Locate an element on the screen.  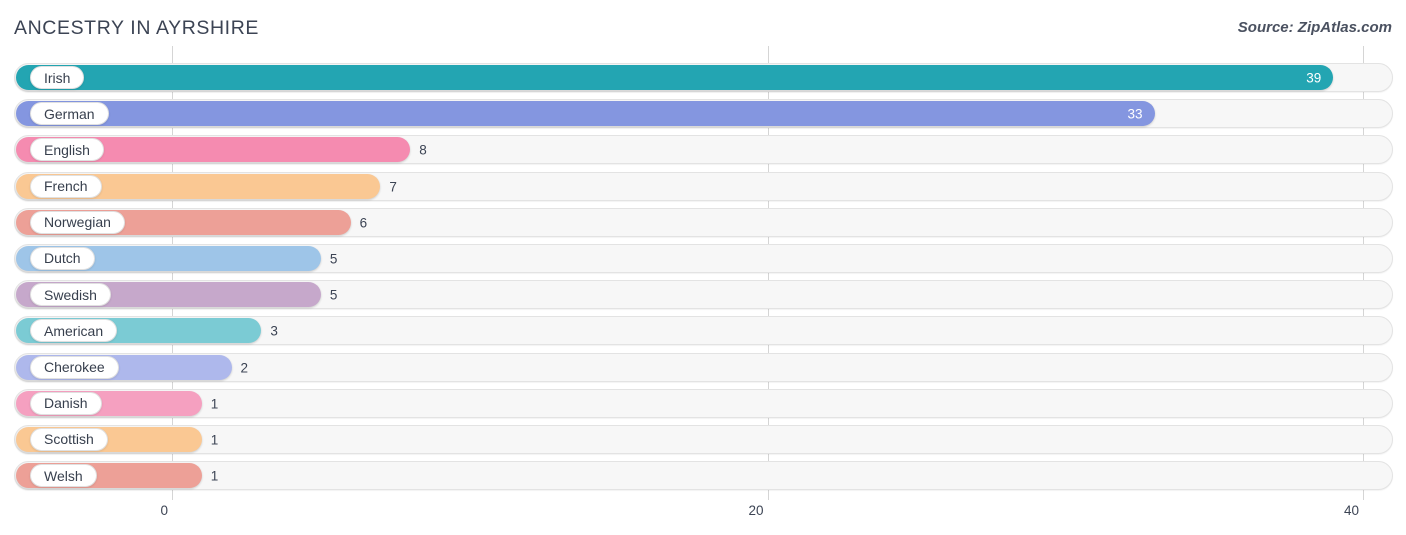
bar-value-label: 33 is located at coordinates (1135, 114).